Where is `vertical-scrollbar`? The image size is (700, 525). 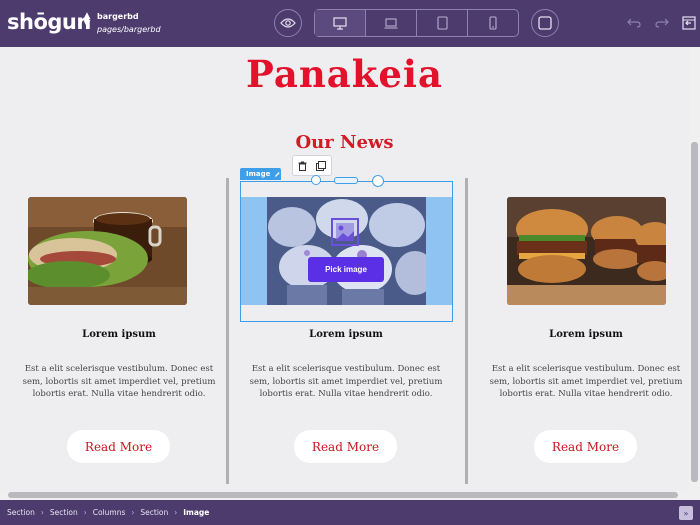
vertical-scrollbar is located at coordinates (694, 269).